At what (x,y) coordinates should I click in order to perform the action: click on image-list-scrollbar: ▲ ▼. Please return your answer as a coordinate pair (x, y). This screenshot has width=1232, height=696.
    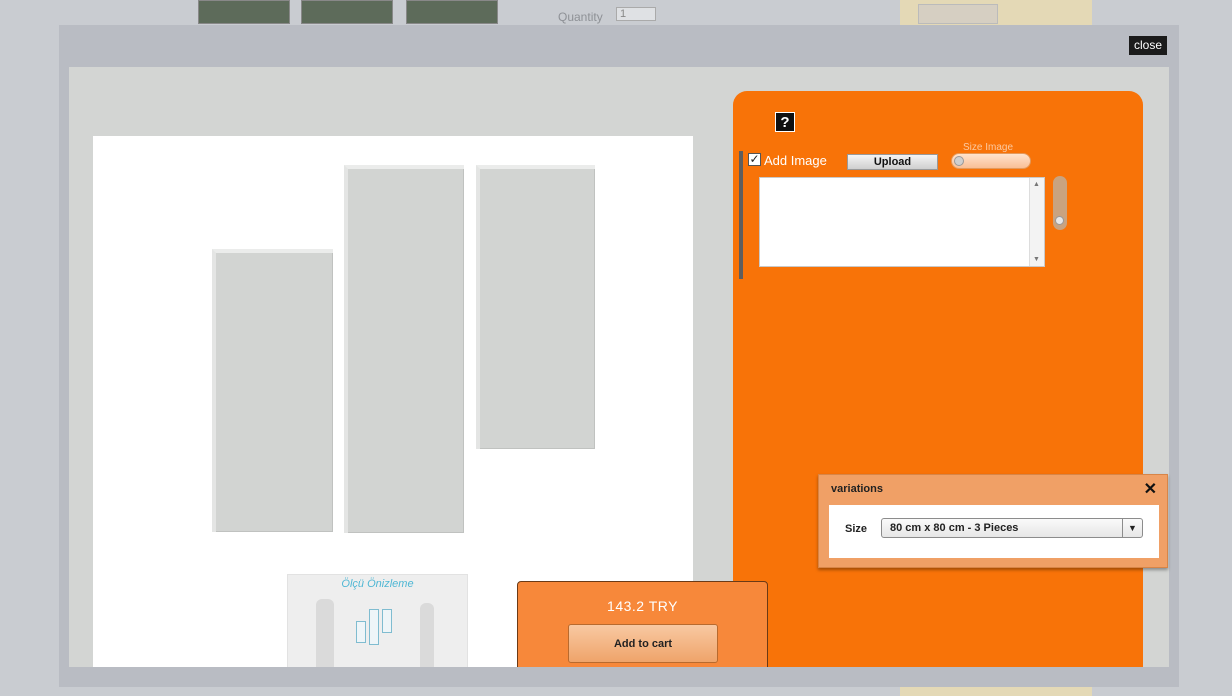
    Looking at the image, I should click on (1036, 222).